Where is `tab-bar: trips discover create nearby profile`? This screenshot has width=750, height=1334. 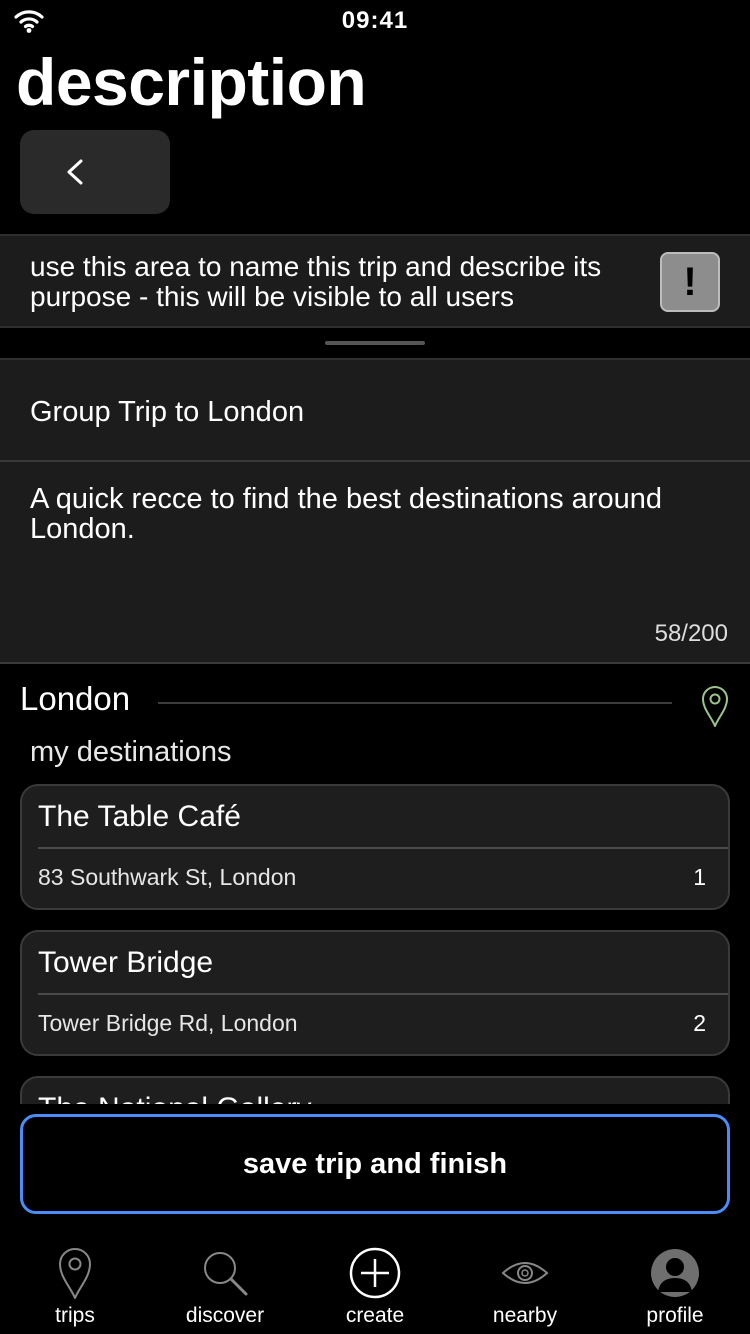
tab-bar: trips discover create nearby profile is located at coordinates (375, 1283).